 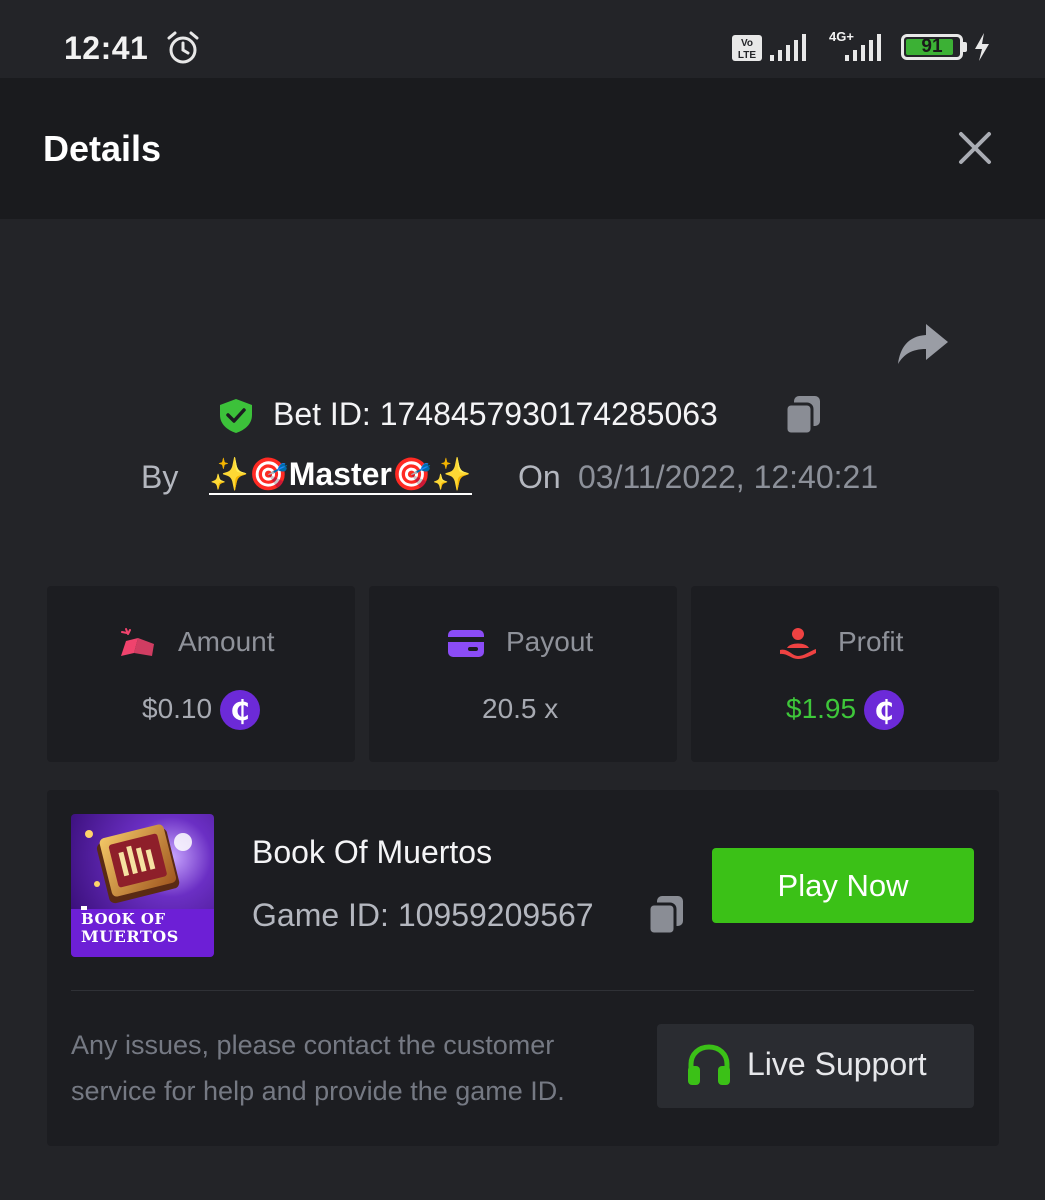 I want to click on shield-check-icon, so click(x=236, y=416).